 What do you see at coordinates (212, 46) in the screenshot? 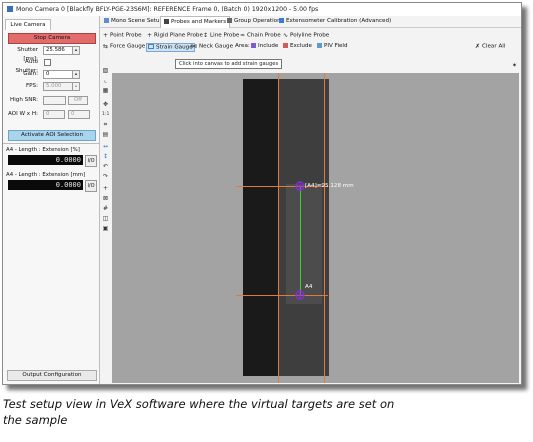
I see `neck-gauge-tool: ⋈ Neck Gauge` at bounding box center [212, 46].